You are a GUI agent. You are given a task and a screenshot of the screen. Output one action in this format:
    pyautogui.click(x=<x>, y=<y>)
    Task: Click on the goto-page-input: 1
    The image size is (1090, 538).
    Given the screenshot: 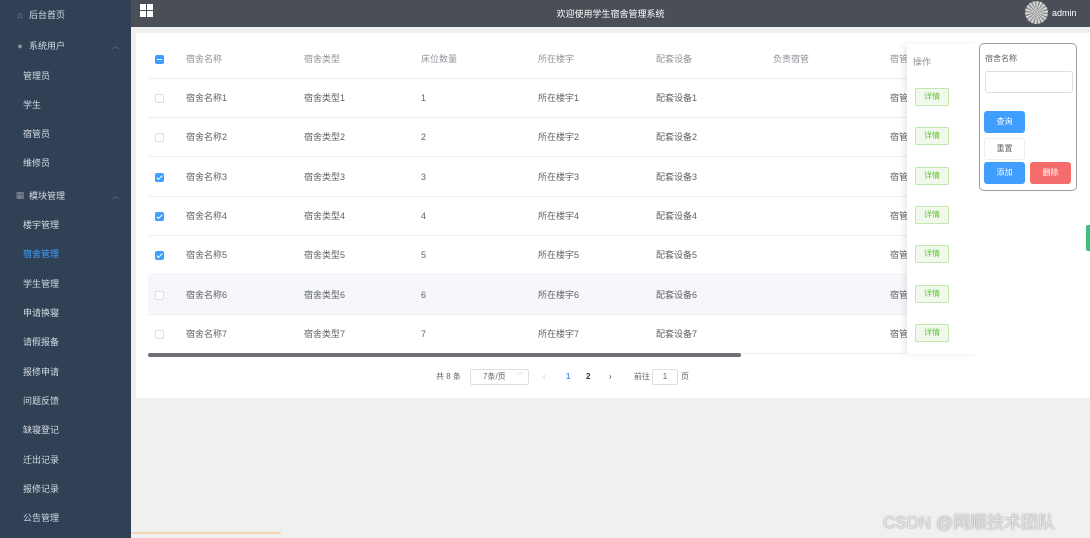 What is the action you would take?
    pyautogui.click(x=665, y=377)
    